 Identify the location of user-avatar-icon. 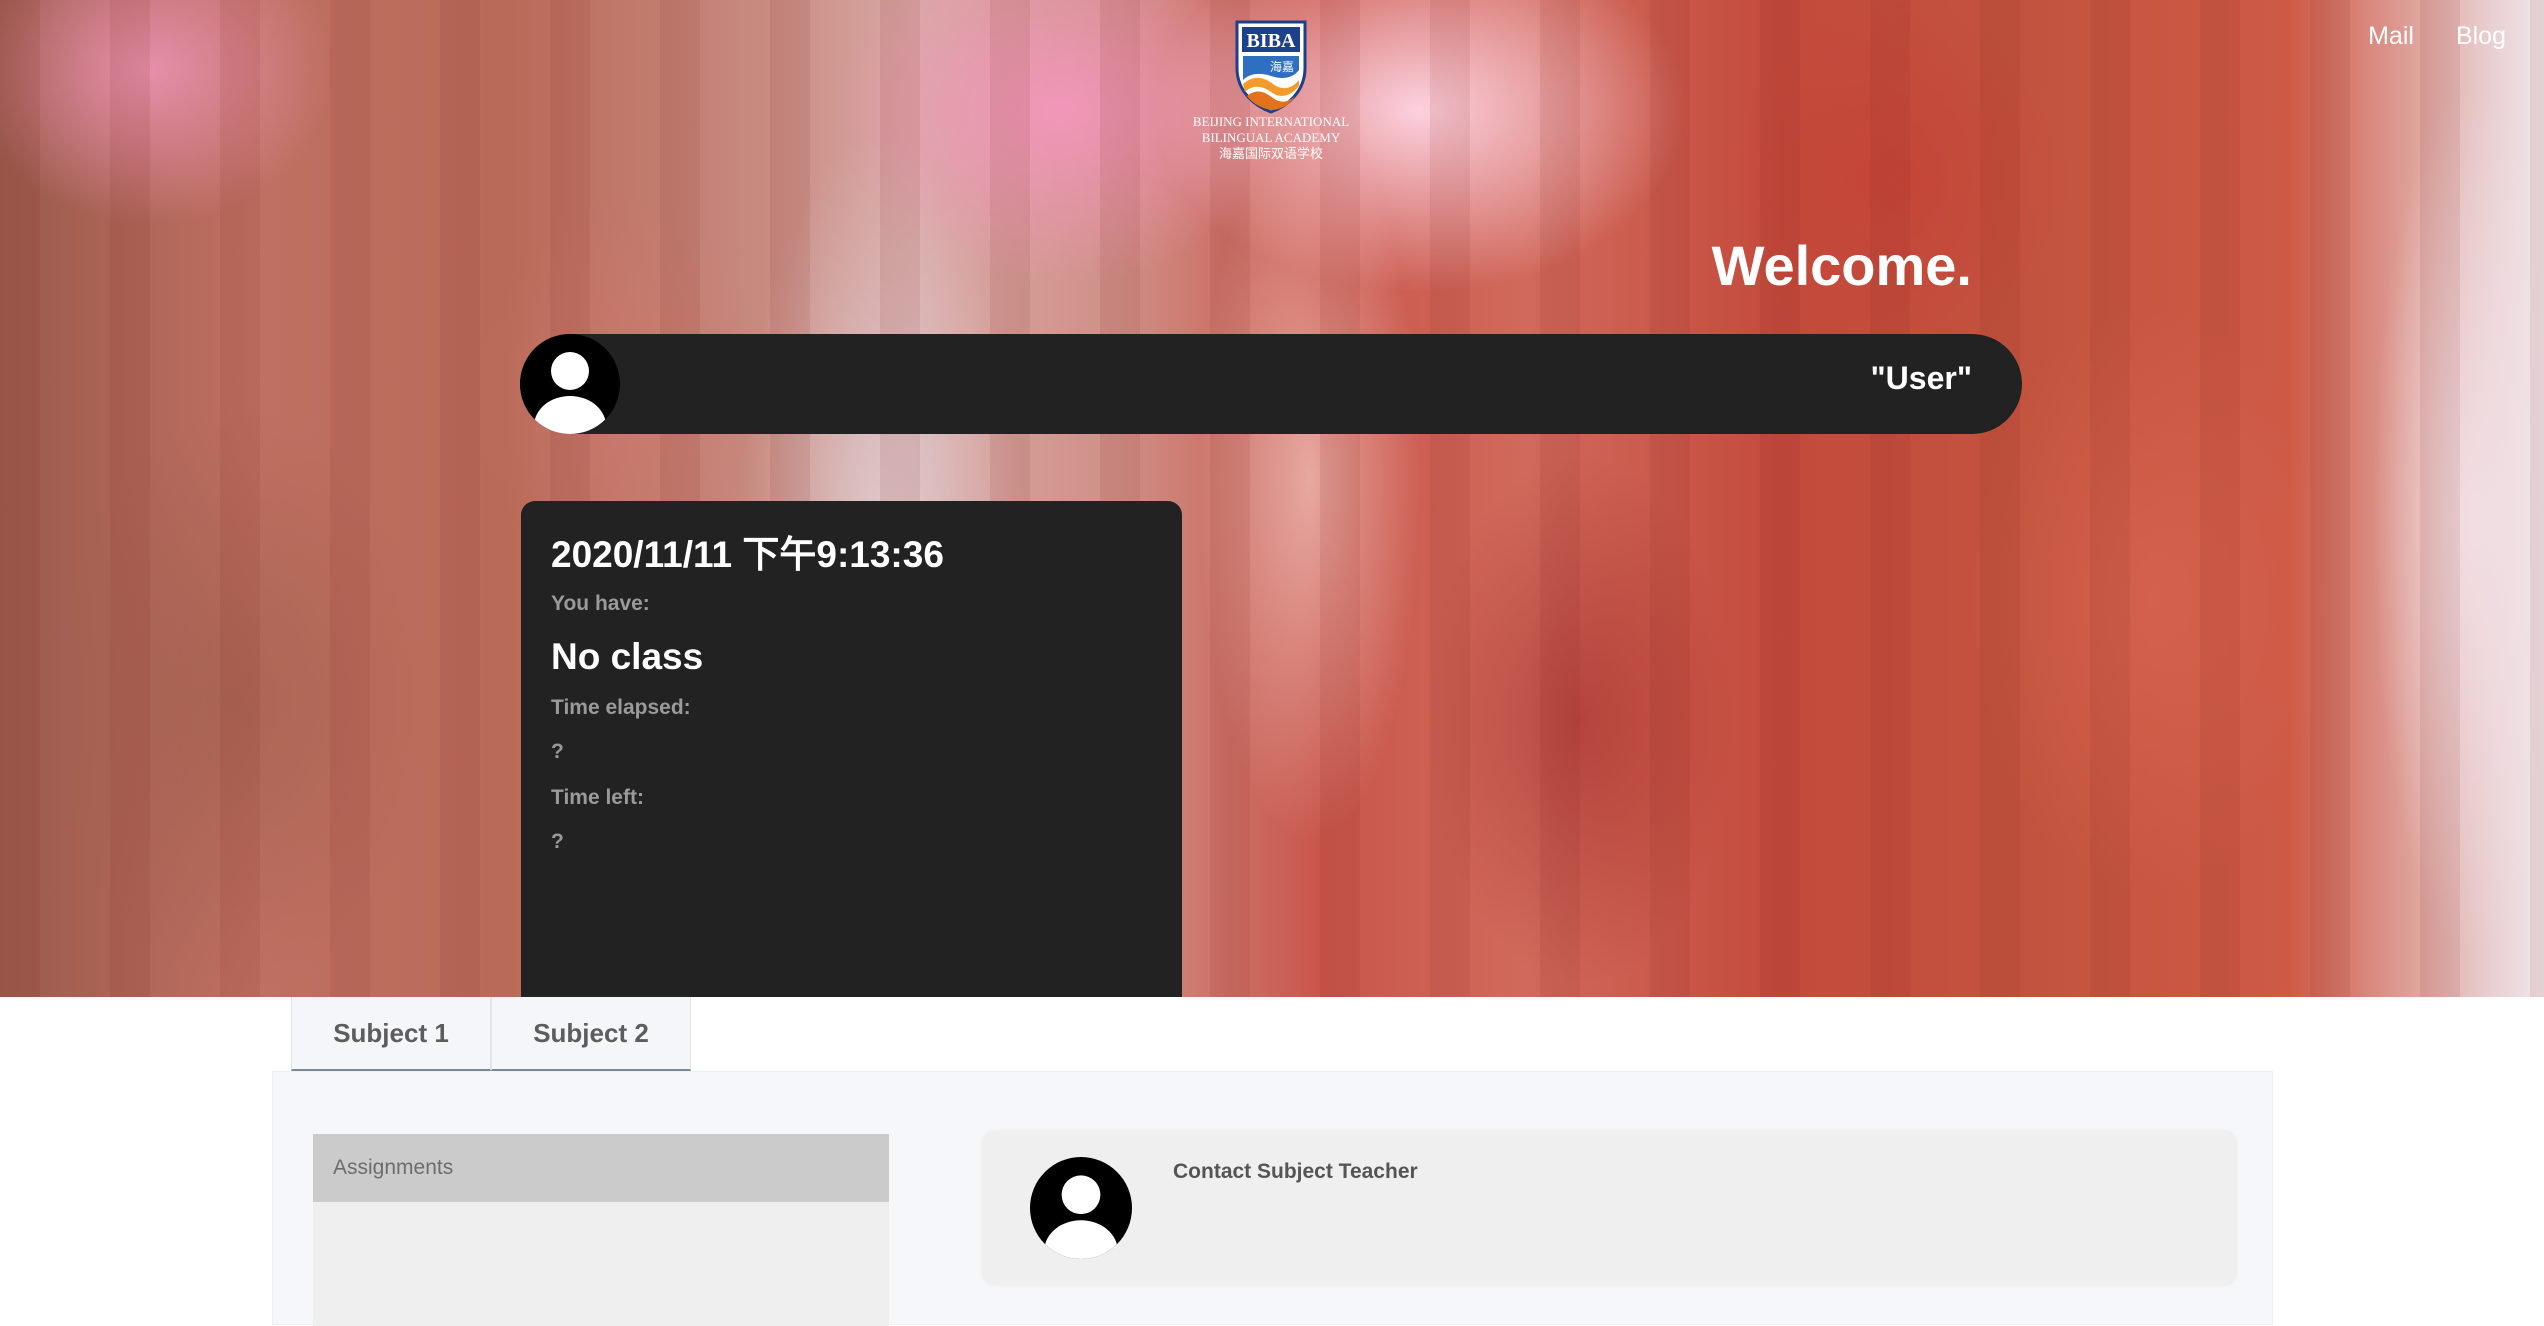
(570, 384).